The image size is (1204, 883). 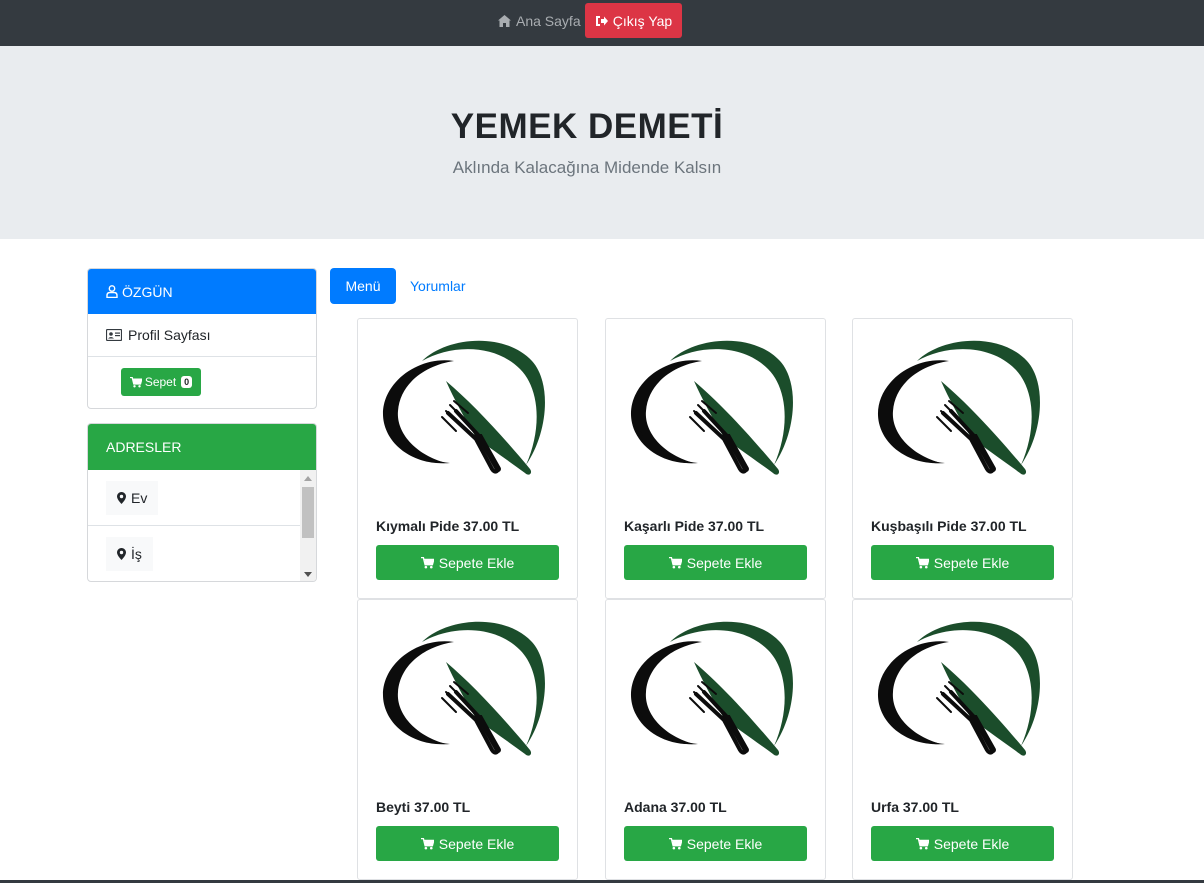 What do you see at coordinates (202, 447) in the screenshot?
I see `address-card-header: ADRESLER` at bounding box center [202, 447].